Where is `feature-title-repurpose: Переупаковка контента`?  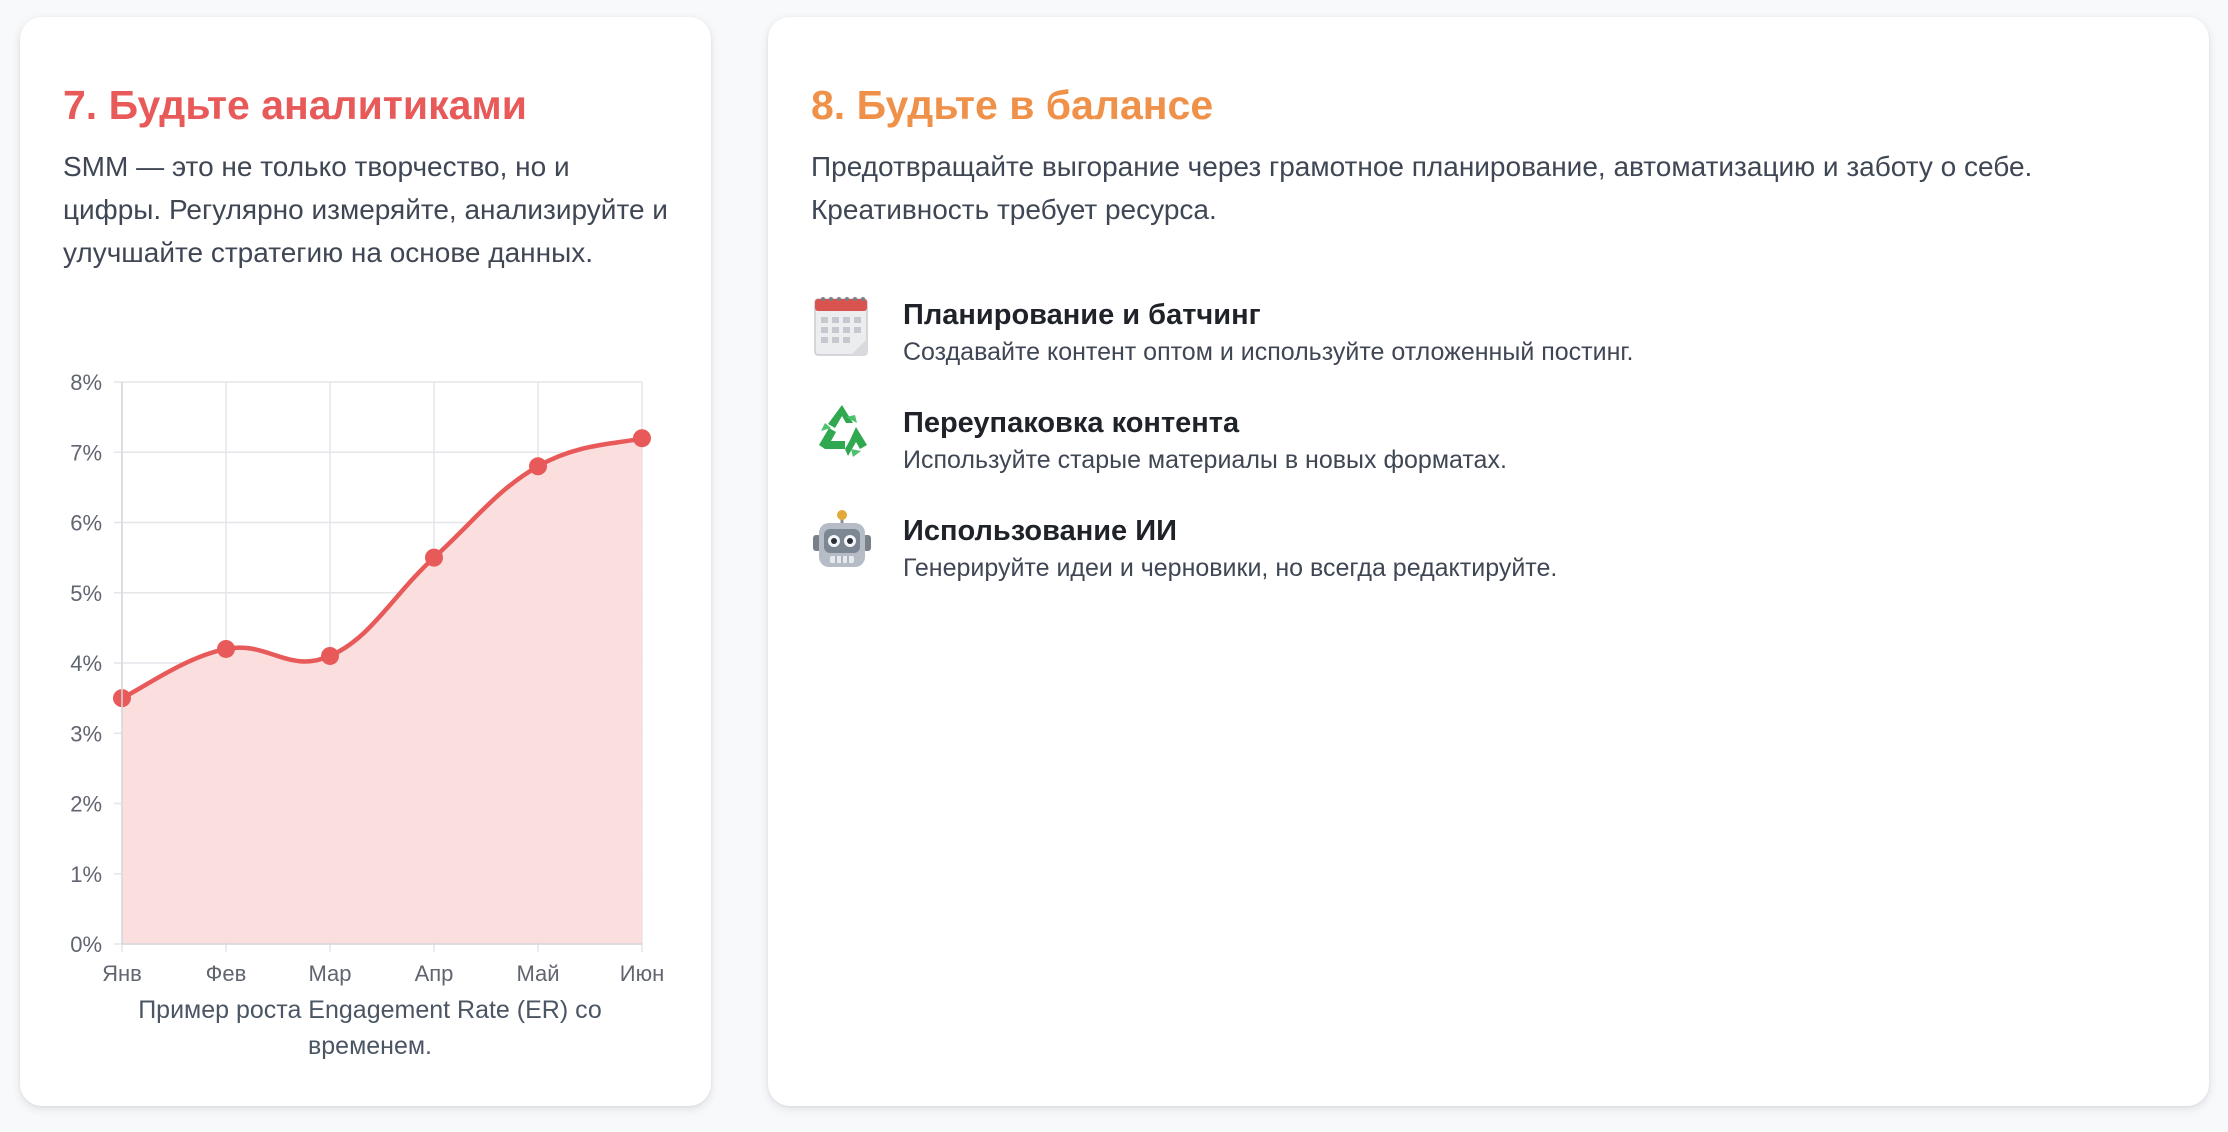
feature-title-repurpose: Переупаковка контента is located at coordinates (1071, 423).